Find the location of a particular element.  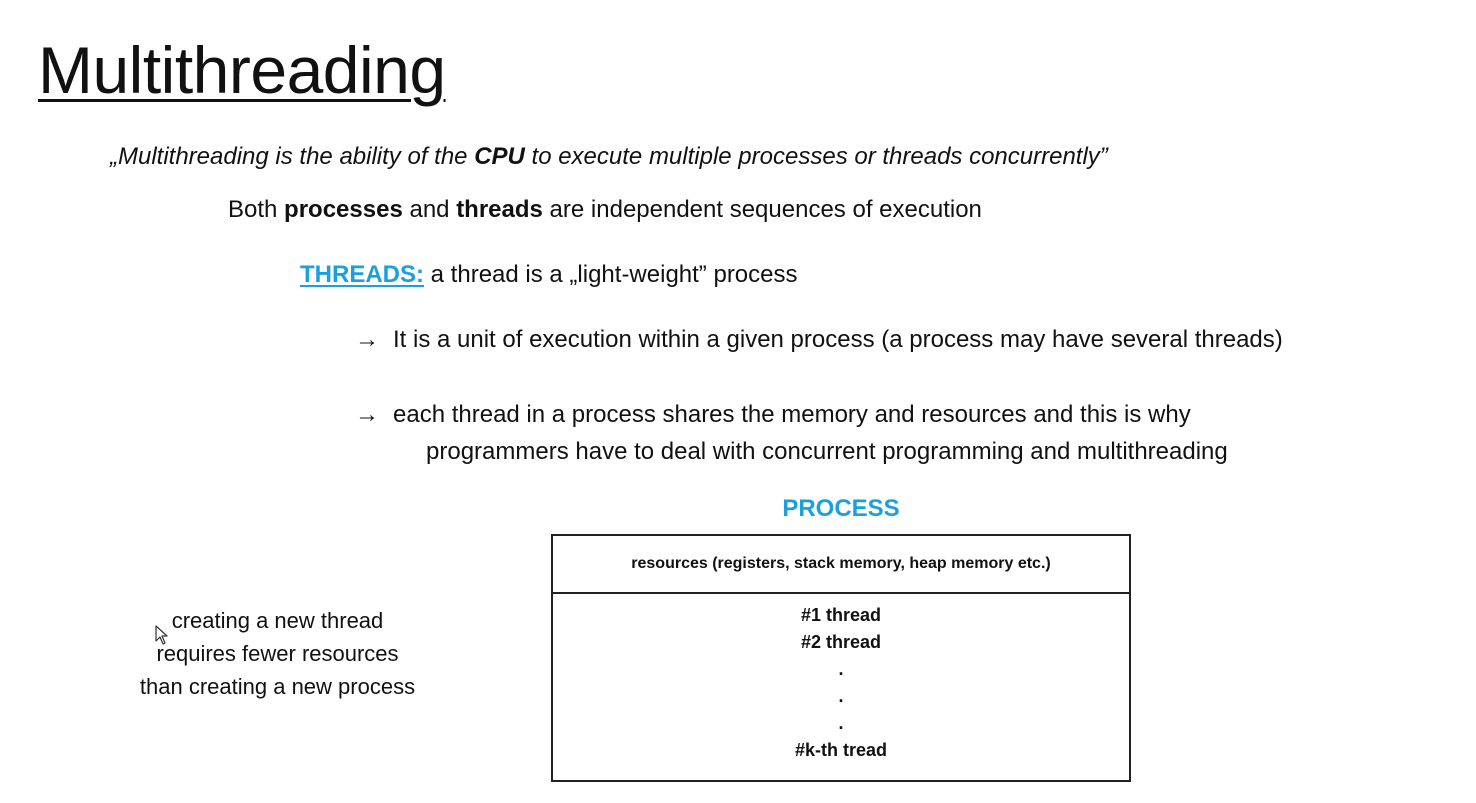

threads-list: #1 thread #2 thread . . . #k-th tread is located at coordinates (841, 679).